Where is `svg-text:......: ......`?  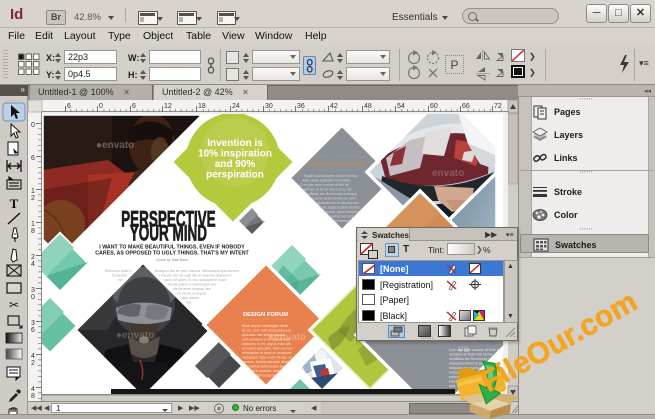
svg-text:......: ...... is located at coordinates (14, 100).